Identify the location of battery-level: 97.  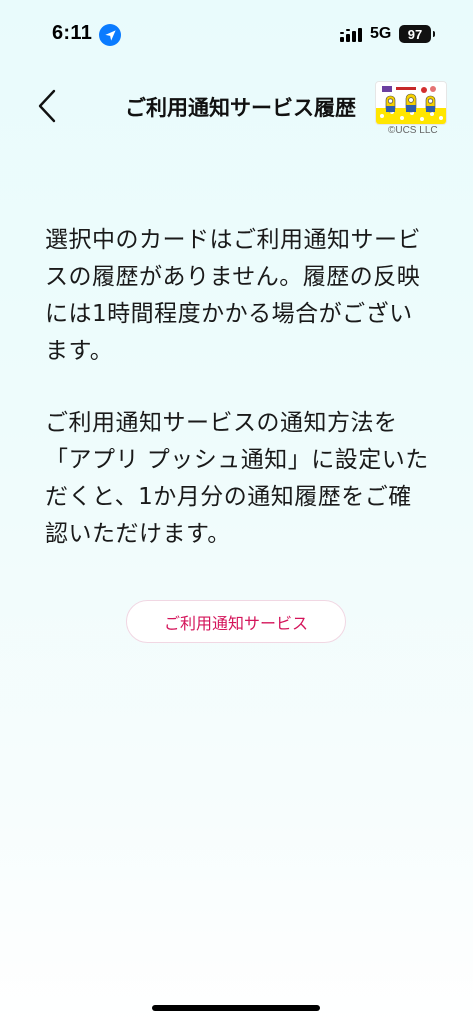
(415, 34).